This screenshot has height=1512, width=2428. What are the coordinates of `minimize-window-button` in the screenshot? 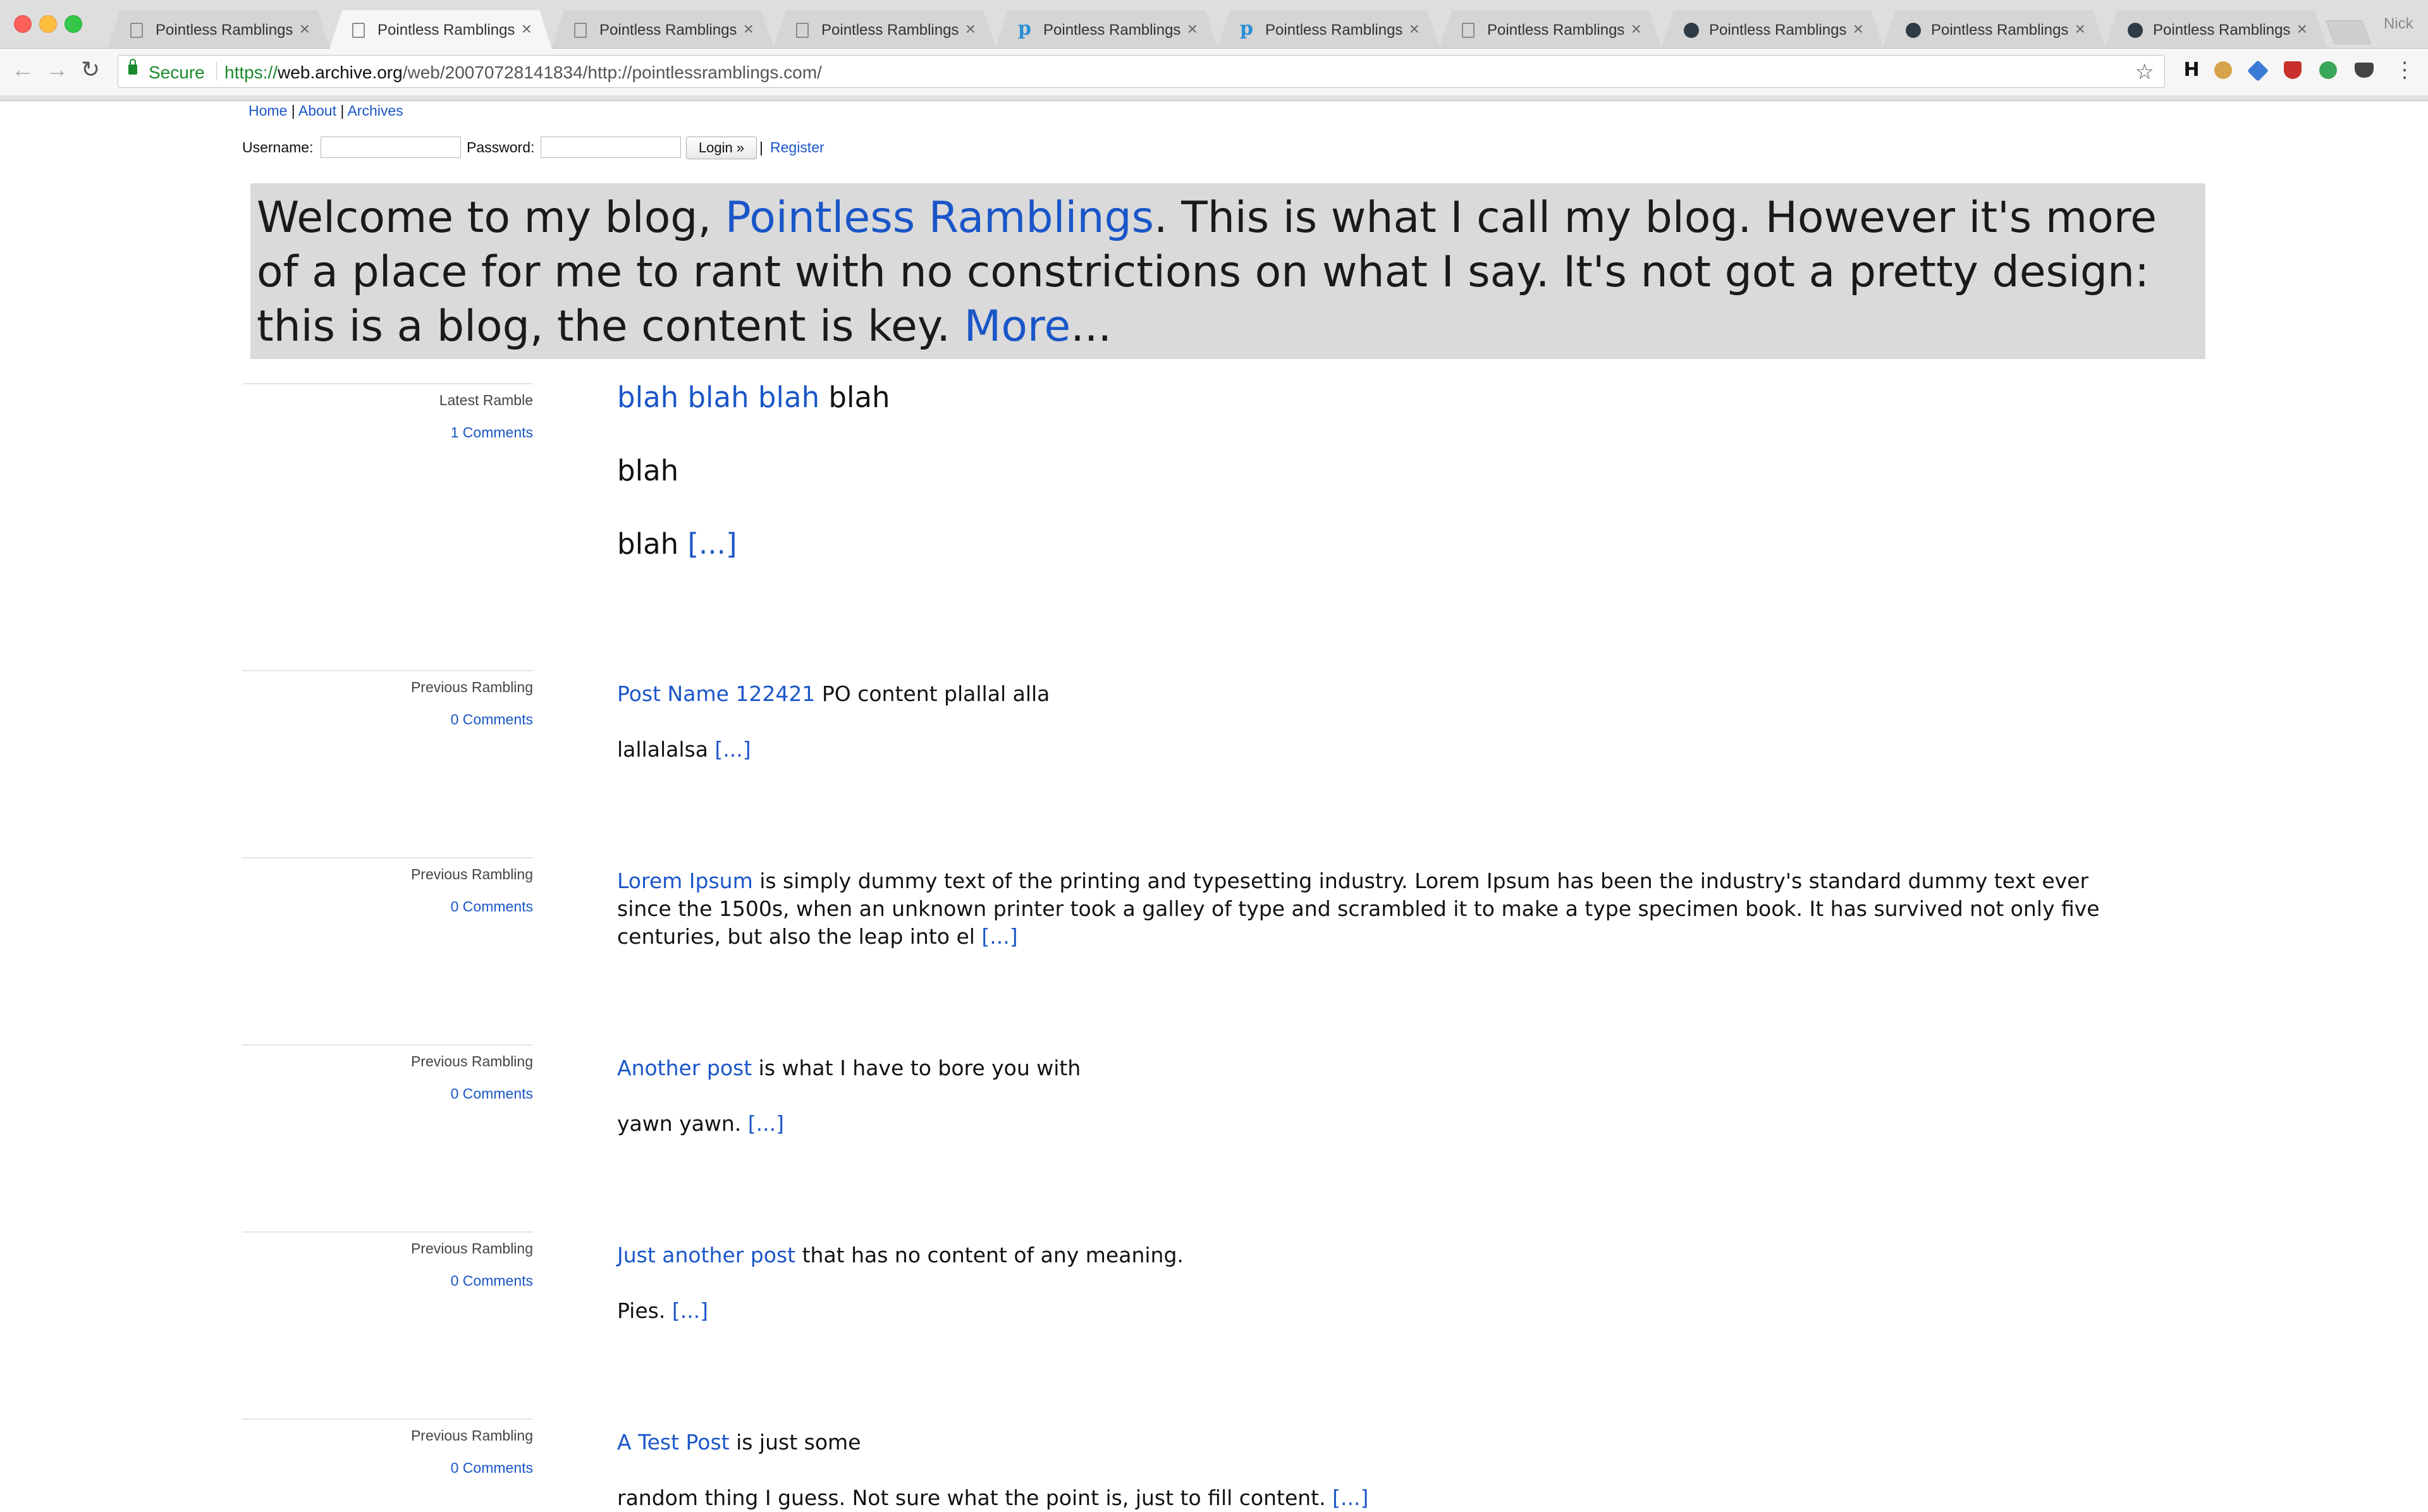 It's located at (48, 24).